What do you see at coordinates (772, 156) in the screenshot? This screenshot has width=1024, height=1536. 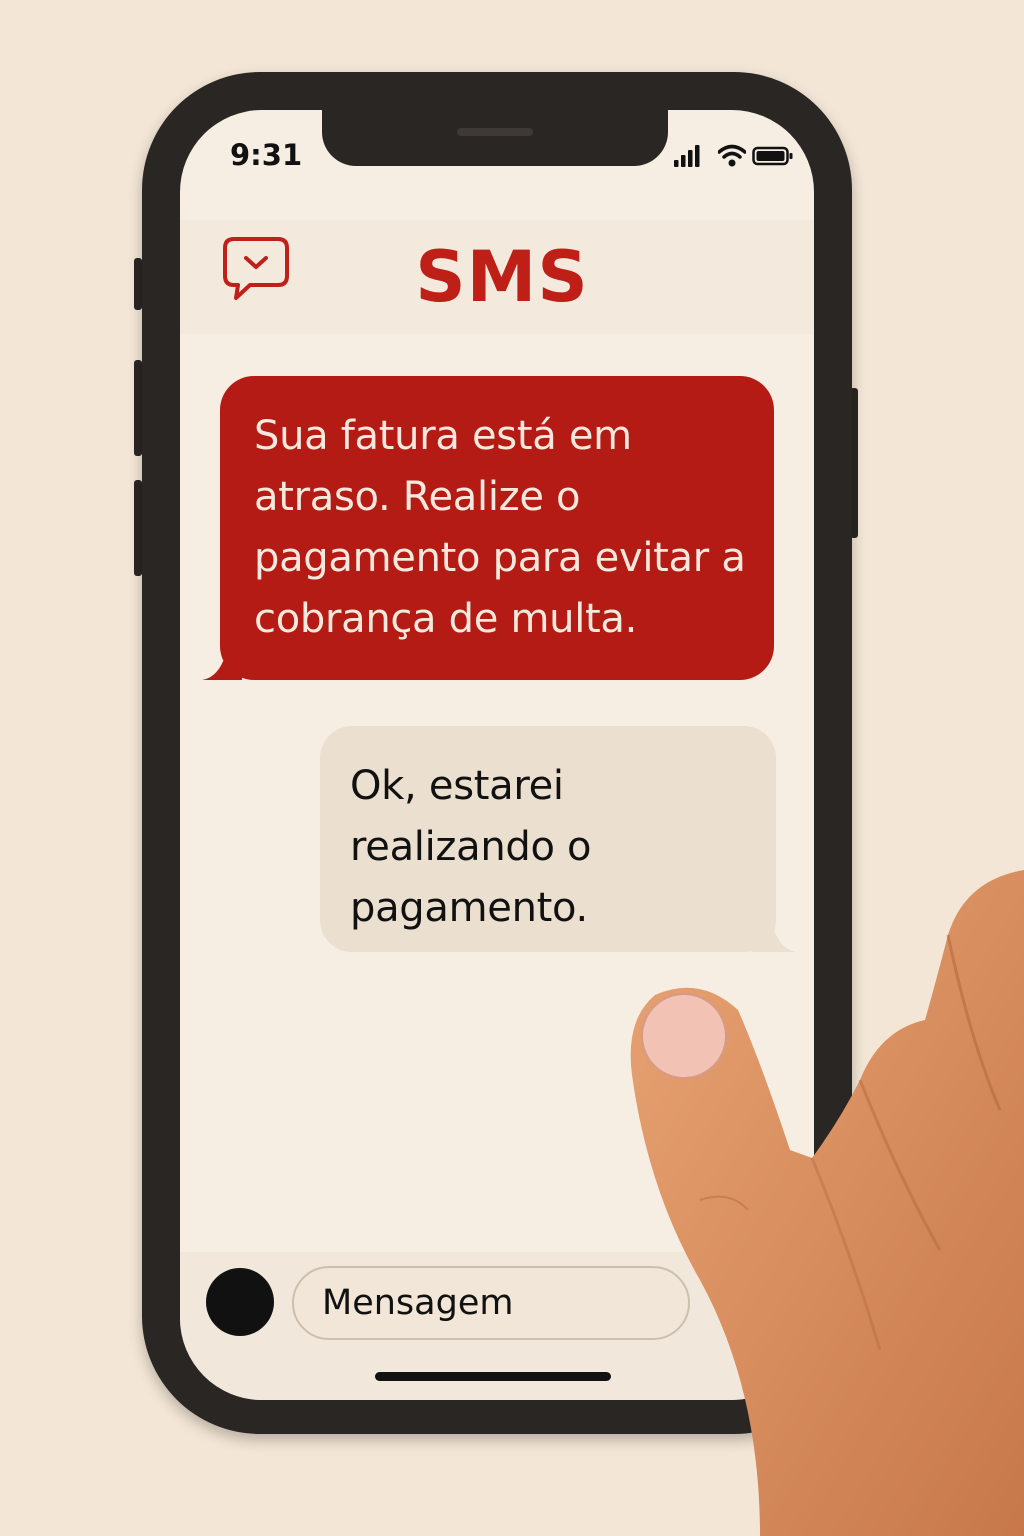 I see `battery-icon` at bounding box center [772, 156].